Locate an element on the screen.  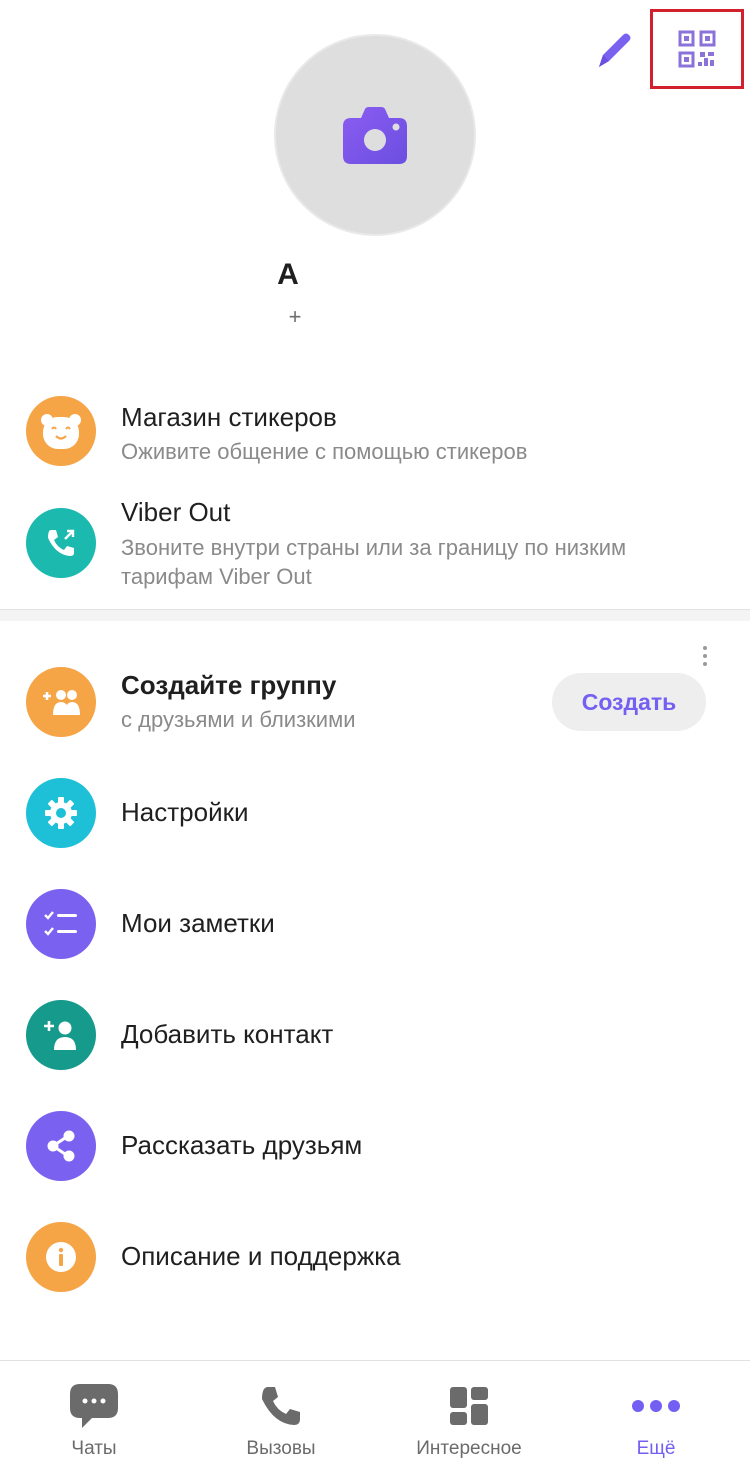
viber-out-title: Viber Out is located at coordinates (176, 512).